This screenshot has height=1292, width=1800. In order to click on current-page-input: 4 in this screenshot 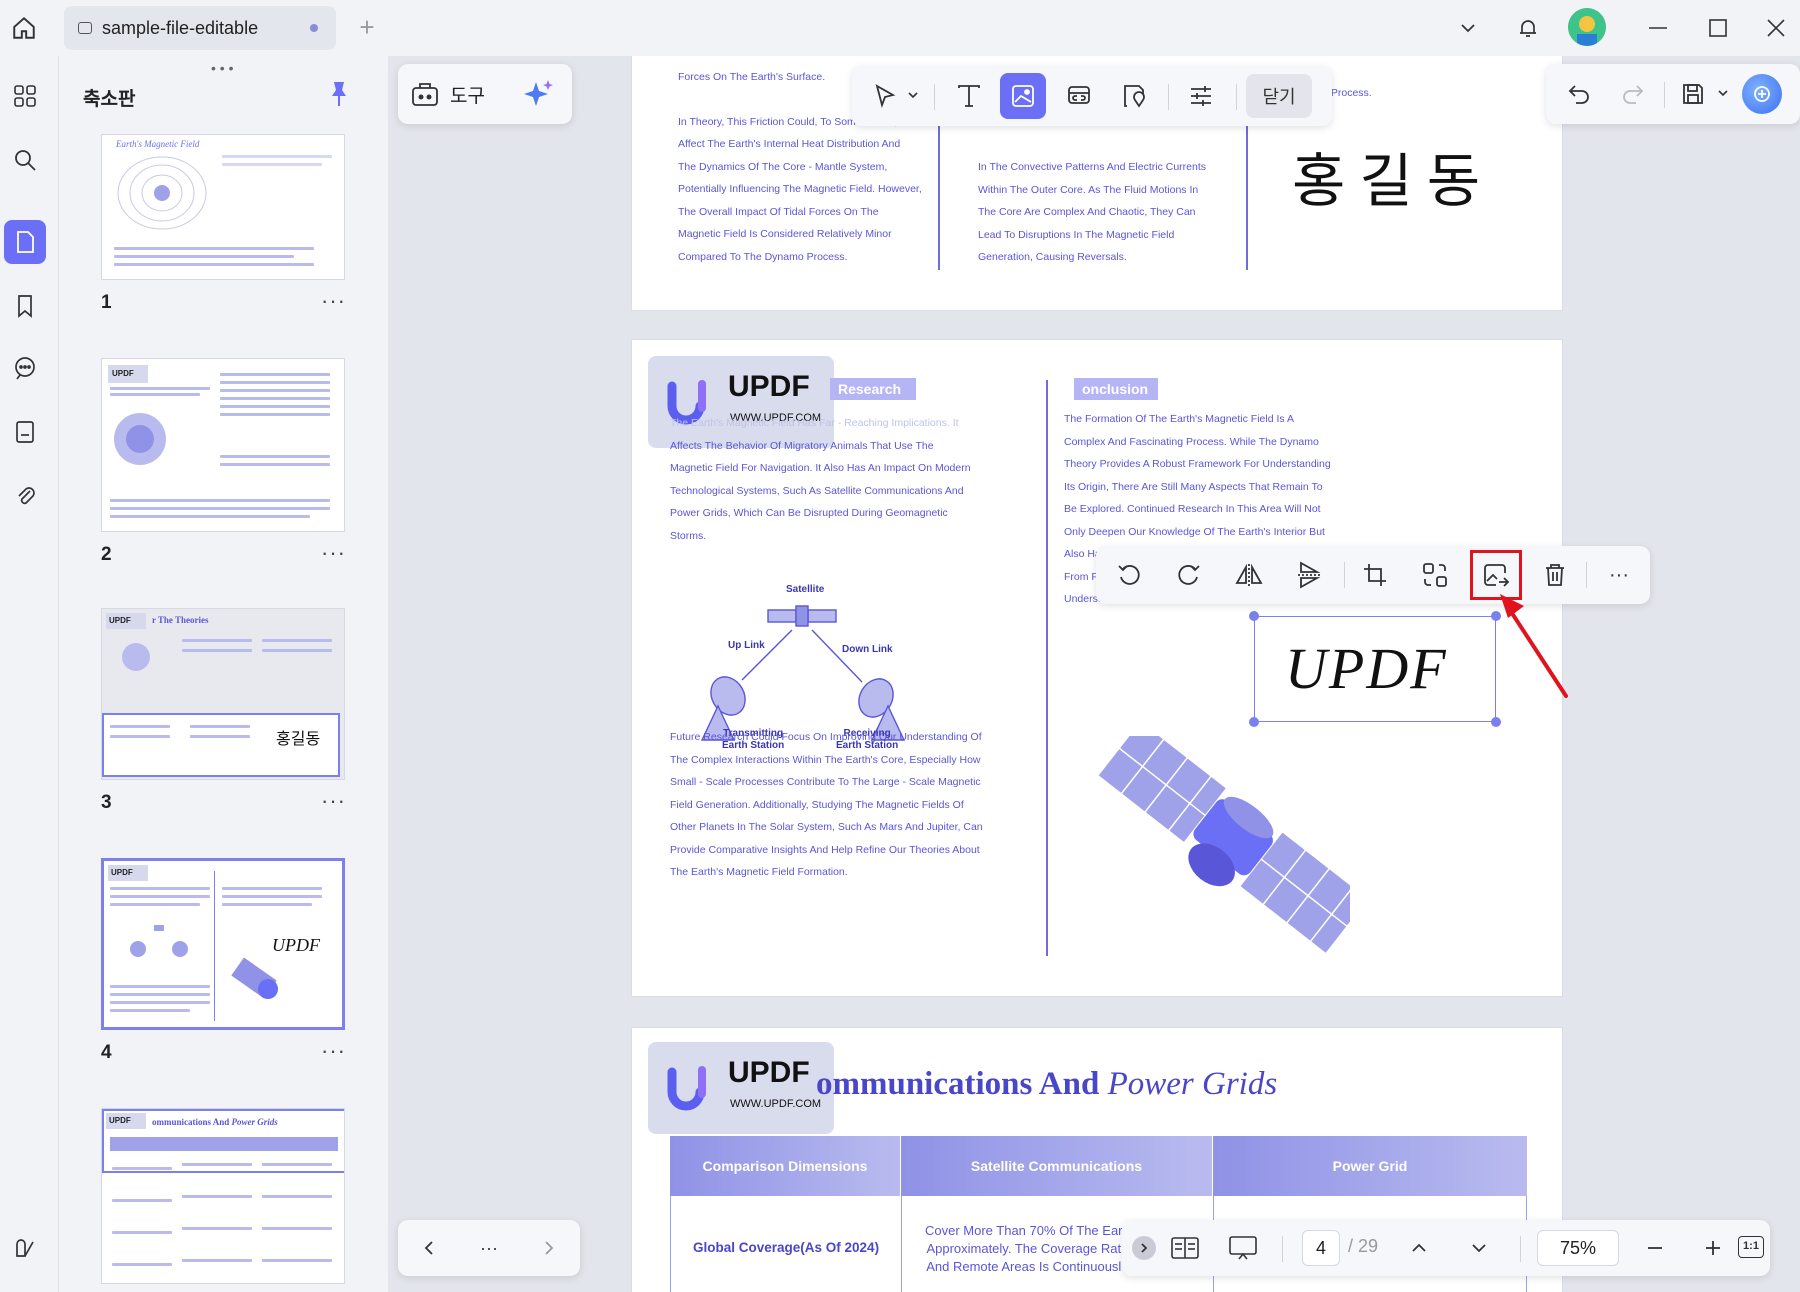, I will do `click(1321, 1248)`.